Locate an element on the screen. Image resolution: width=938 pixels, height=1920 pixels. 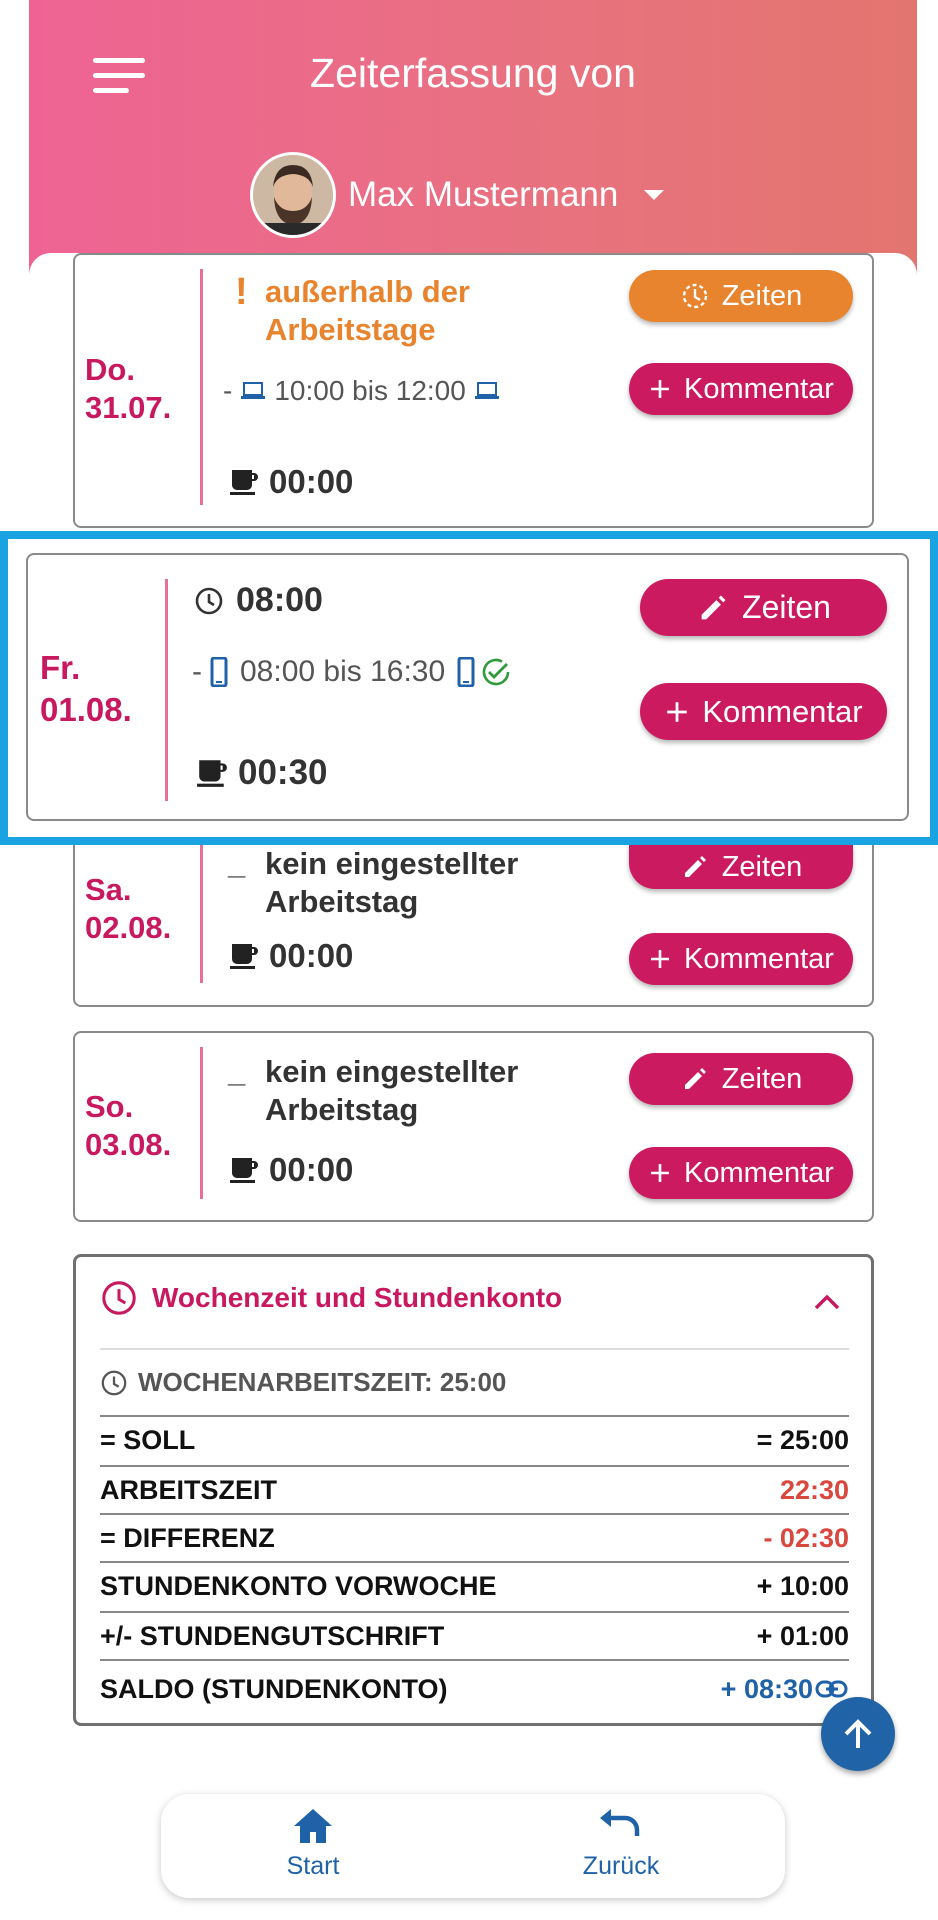
summary-row-value: + 10:00 is located at coordinates (802, 1585).